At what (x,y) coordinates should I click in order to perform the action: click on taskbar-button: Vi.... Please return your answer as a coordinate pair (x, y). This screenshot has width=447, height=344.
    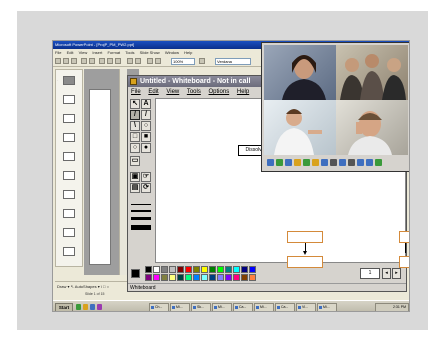
    Looking at the image, I should click on (306, 307).